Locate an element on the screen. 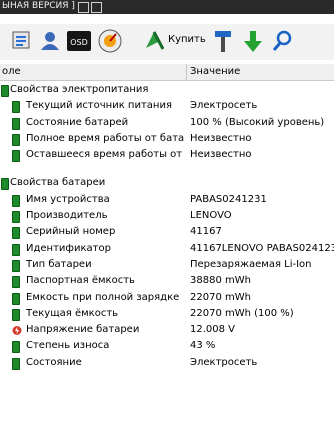 The image size is (334, 446). minimize-button is located at coordinates (83, 7).